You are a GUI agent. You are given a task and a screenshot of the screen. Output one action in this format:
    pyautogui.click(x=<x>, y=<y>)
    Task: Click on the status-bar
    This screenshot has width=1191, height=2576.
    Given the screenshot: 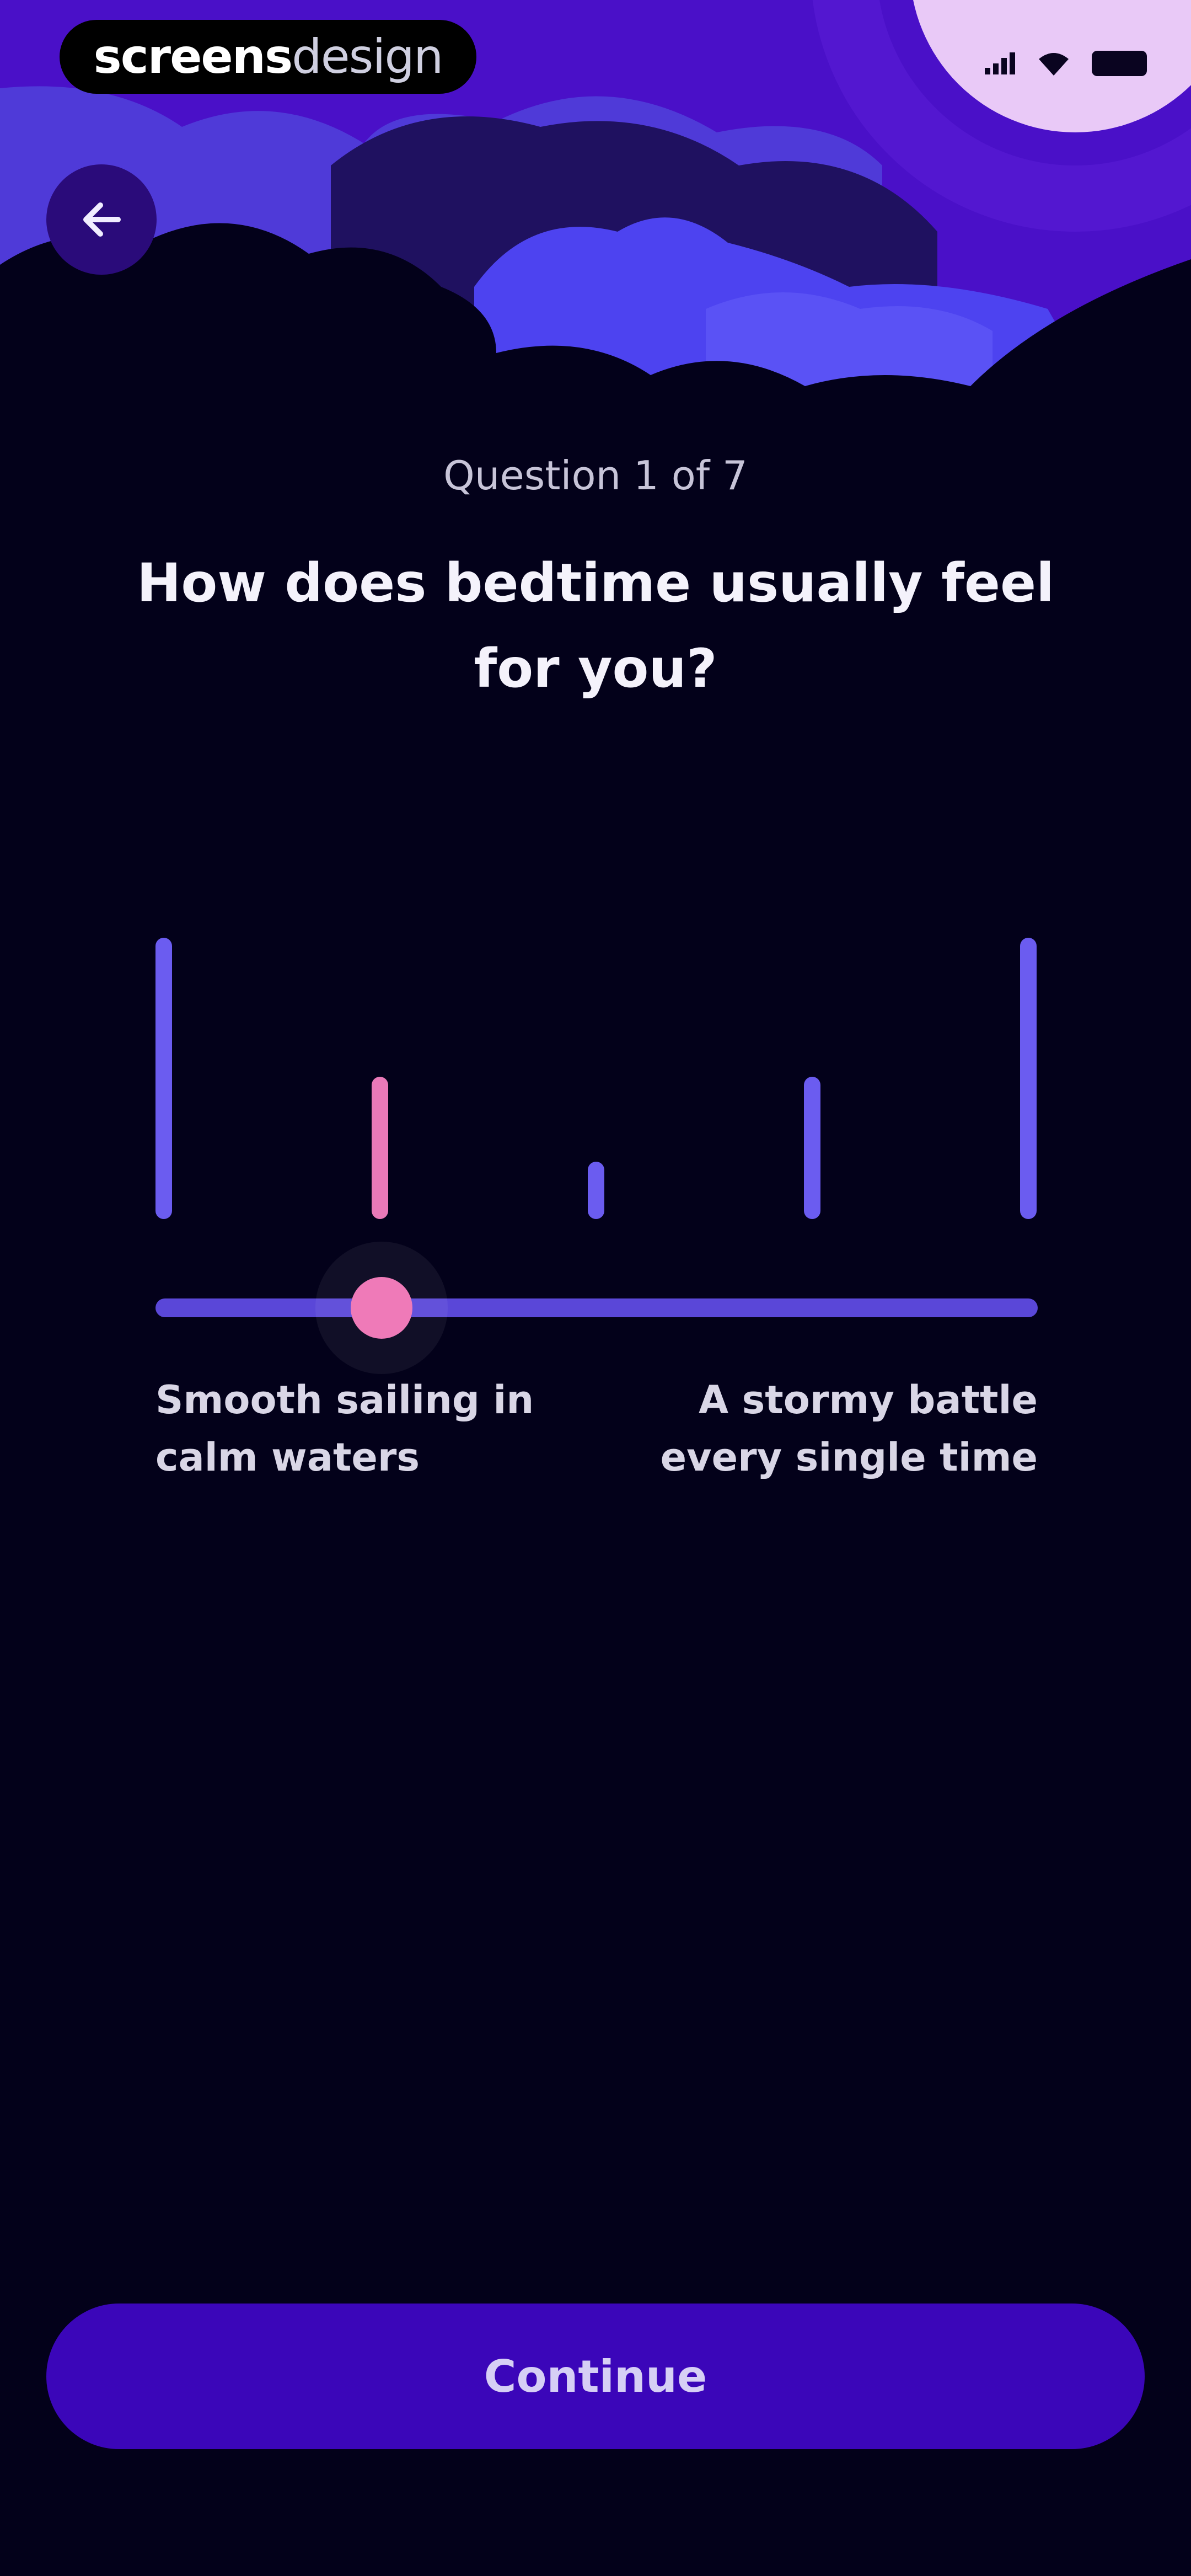 What is the action you would take?
    pyautogui.click(x=1066, y=63)
    